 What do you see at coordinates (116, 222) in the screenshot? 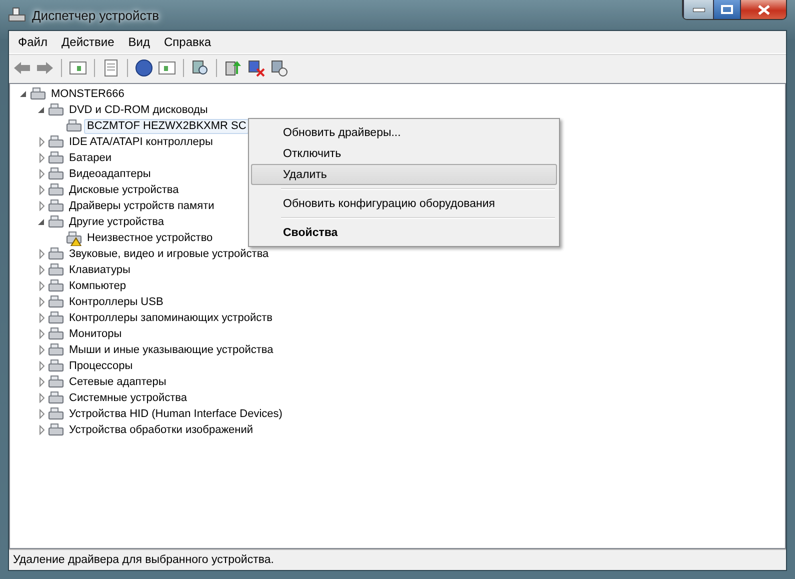
I see `tree-item: Другие устройства` at bounding box center [116, 222].